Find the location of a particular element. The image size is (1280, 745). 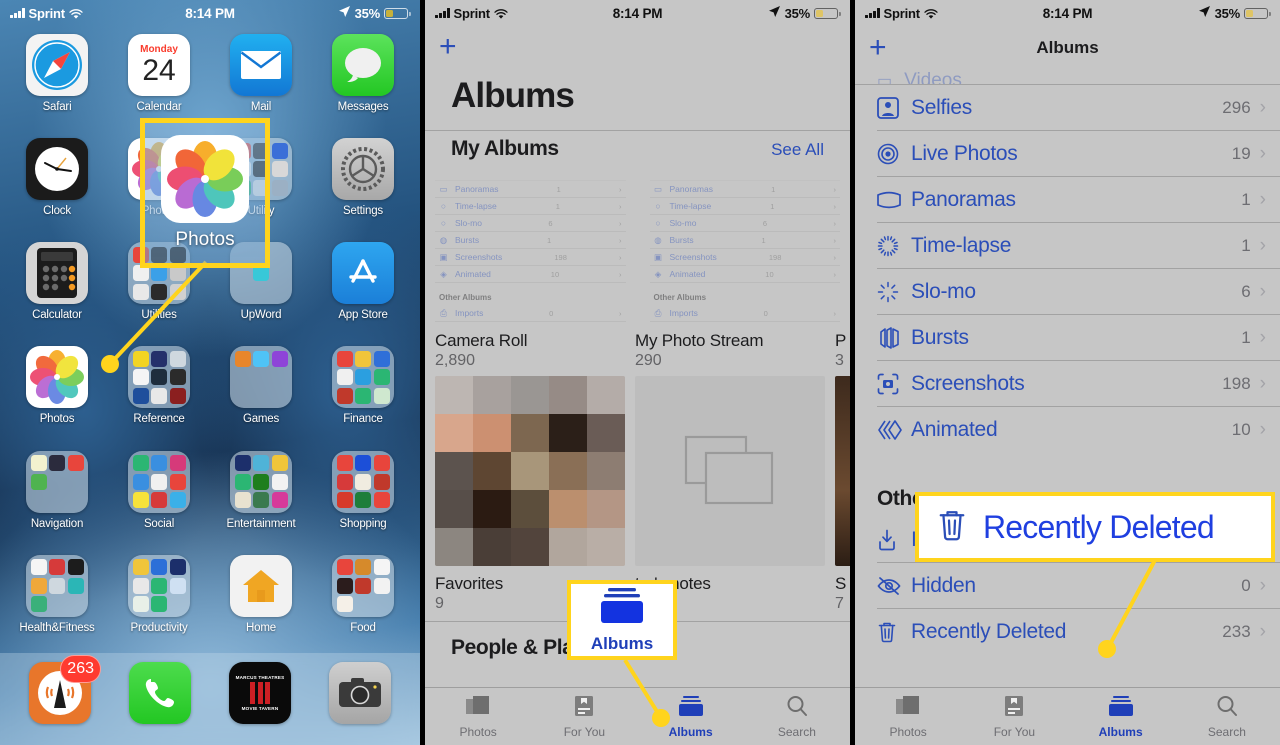

callout-label: Photos is located at coordinates (205, 239).